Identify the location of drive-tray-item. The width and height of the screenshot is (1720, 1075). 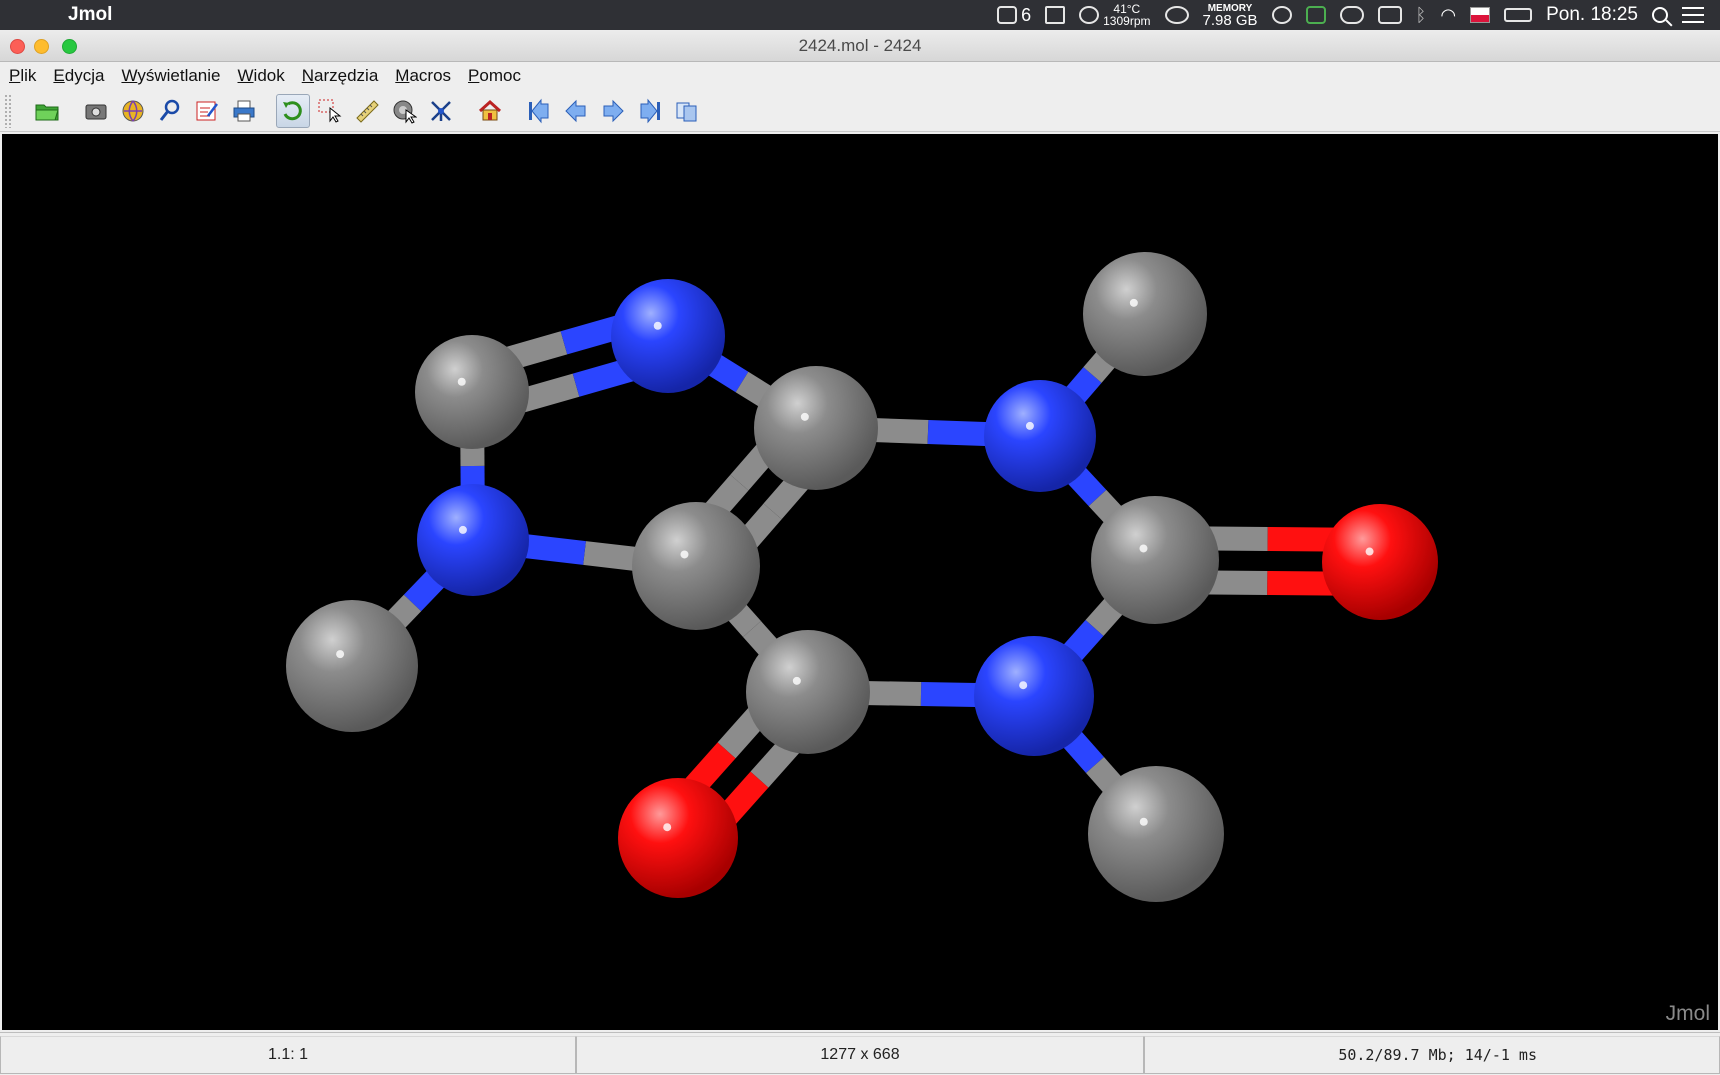
(1055, 15).